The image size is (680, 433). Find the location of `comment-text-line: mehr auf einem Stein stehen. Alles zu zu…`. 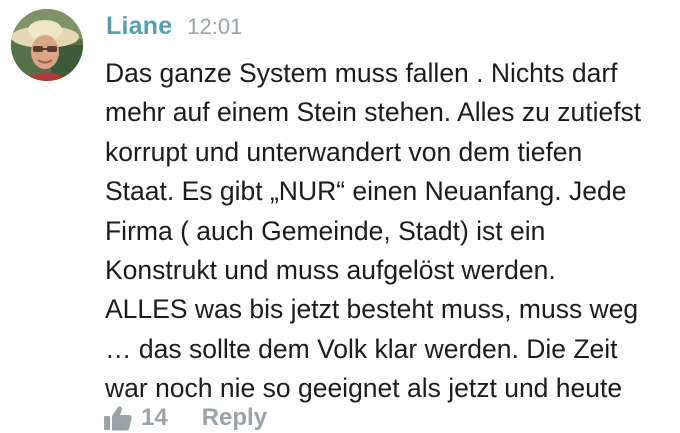

comment-text-line: mehr auf einem Stein stehen. Alles zu zu… is located at coordinates (373, 112).